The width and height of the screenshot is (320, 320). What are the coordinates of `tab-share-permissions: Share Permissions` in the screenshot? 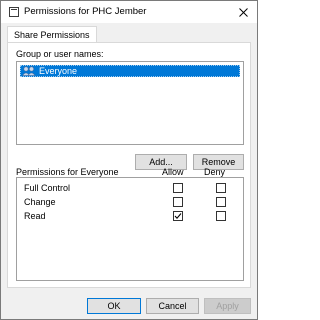 It's located at (52, 34).